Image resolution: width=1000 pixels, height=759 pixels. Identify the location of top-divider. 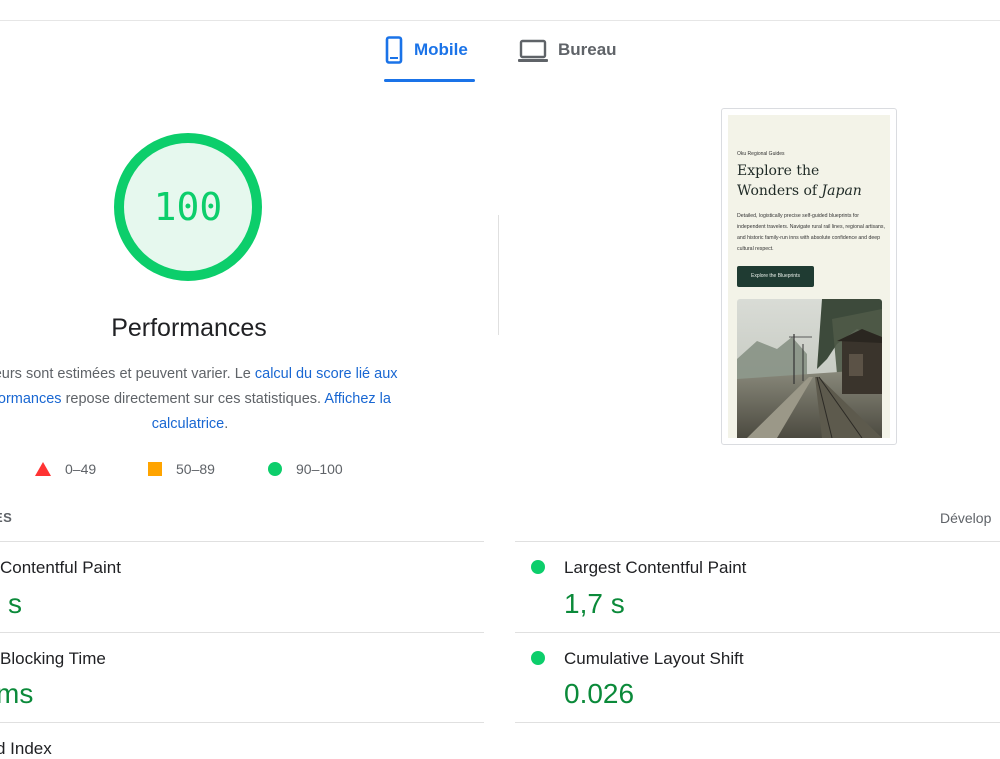
(500, 20).